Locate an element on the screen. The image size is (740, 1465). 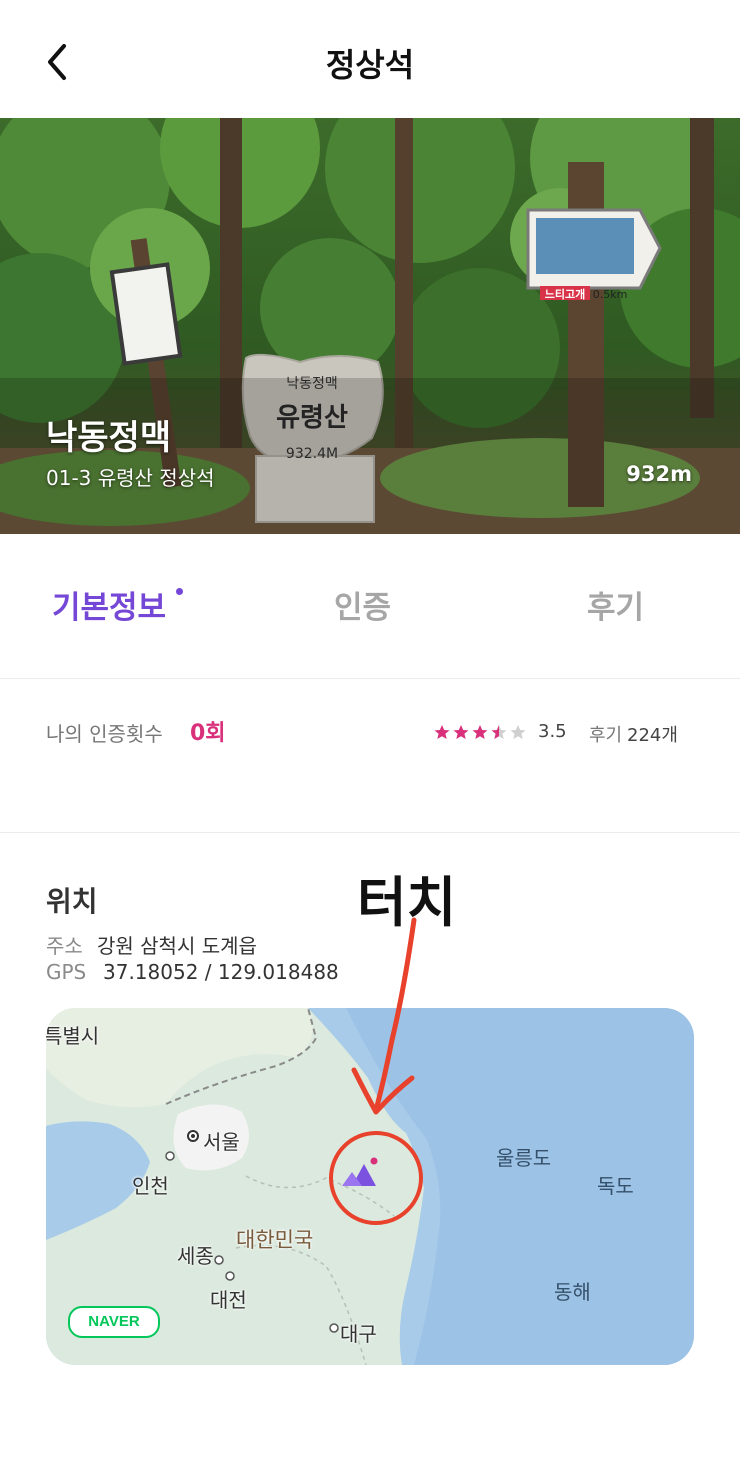
map-label-korea: 대한민국 is located at coordinates (275, 1240).